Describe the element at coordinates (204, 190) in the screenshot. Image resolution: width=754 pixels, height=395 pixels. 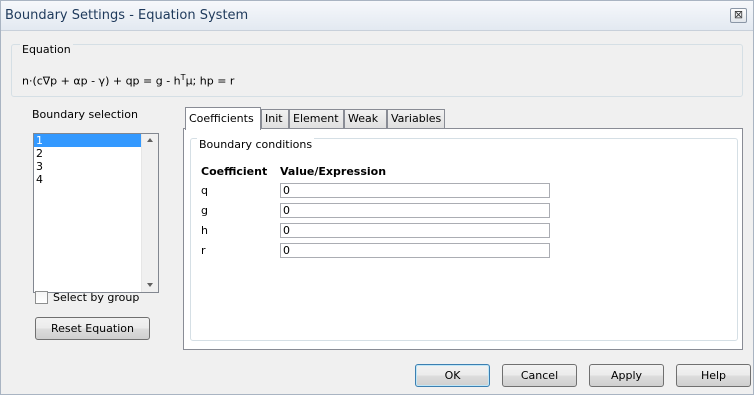
I see `coefficient-q-label: q` at that location.